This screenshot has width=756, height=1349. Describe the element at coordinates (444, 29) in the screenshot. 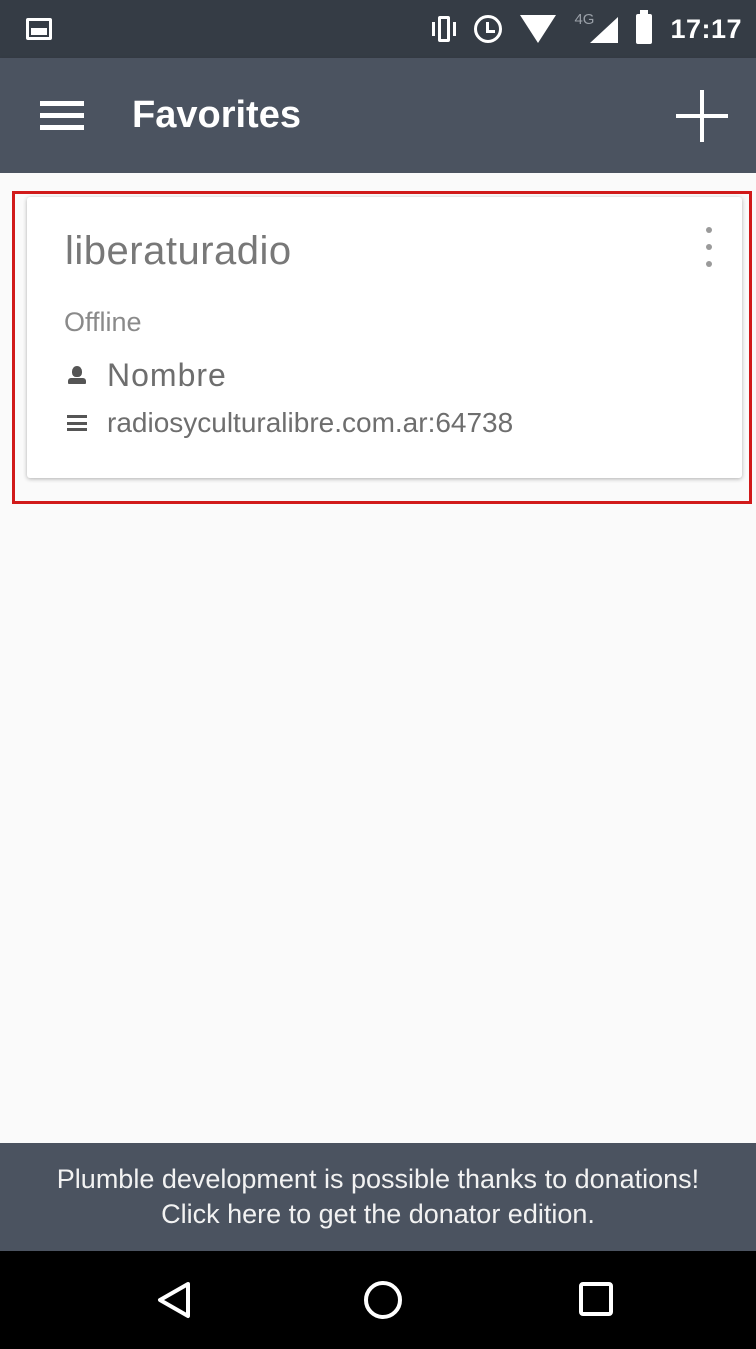

I see `vibrate-icon` at that location.